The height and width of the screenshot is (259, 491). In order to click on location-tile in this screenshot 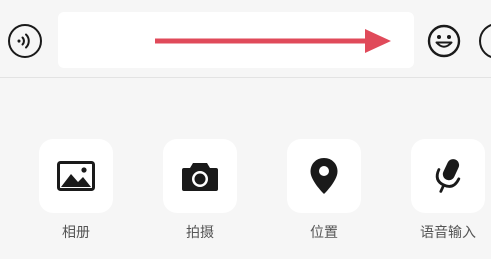, I will do `click(324, 176)`.